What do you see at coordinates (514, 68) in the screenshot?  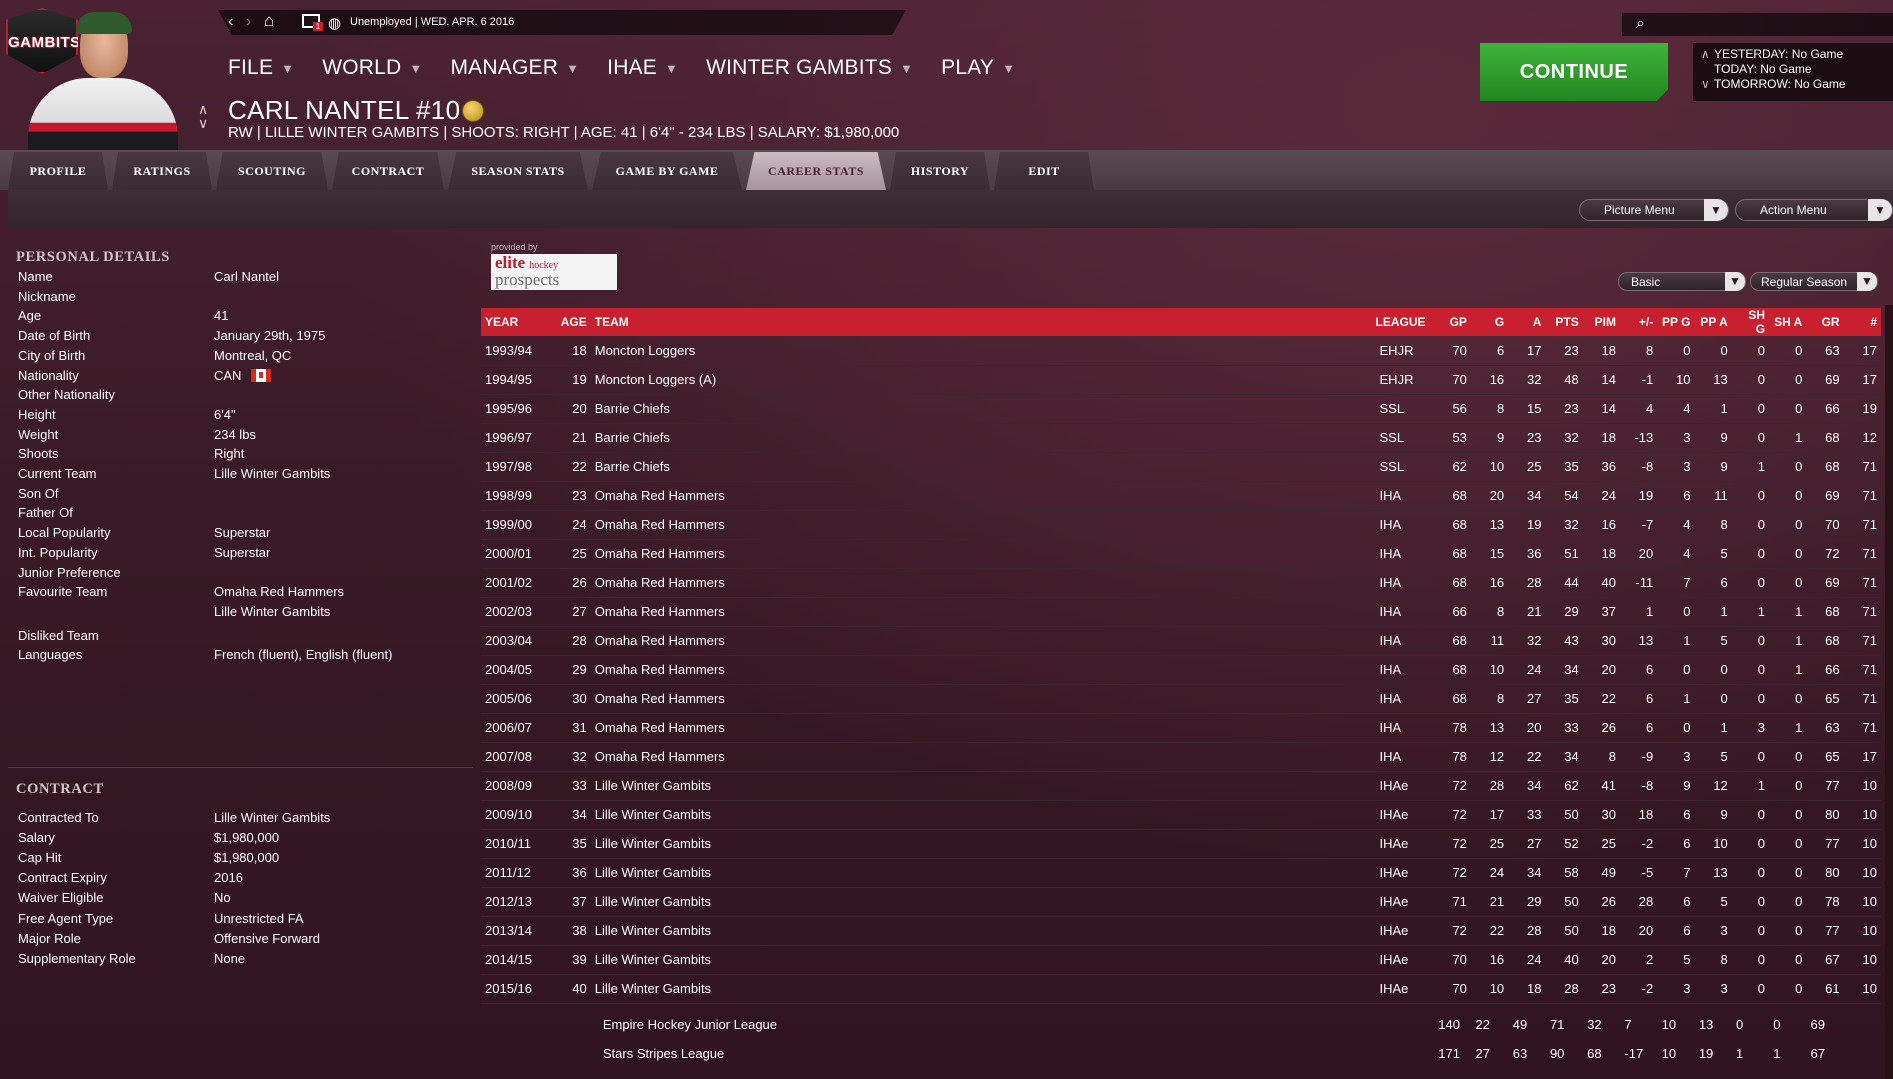 I see `menu-manager: MANAGER ▼` at bounding box center [514, 68].